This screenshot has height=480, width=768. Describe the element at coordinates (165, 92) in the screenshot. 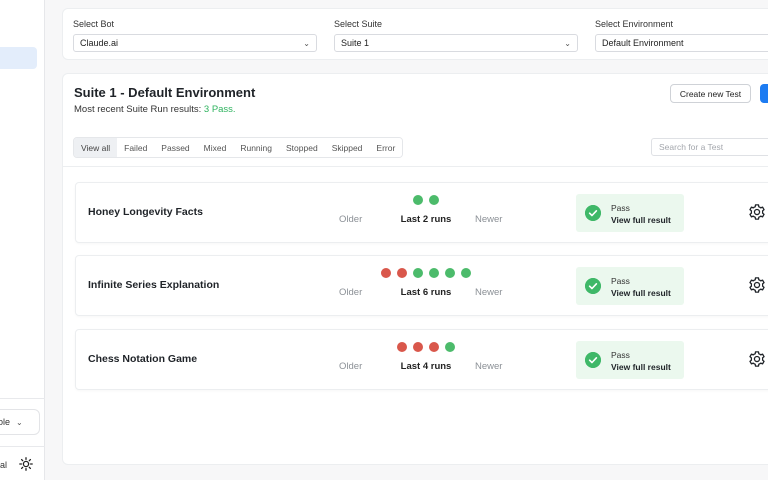

I see `page-title: Suite 1 - Default Environment` at that location.